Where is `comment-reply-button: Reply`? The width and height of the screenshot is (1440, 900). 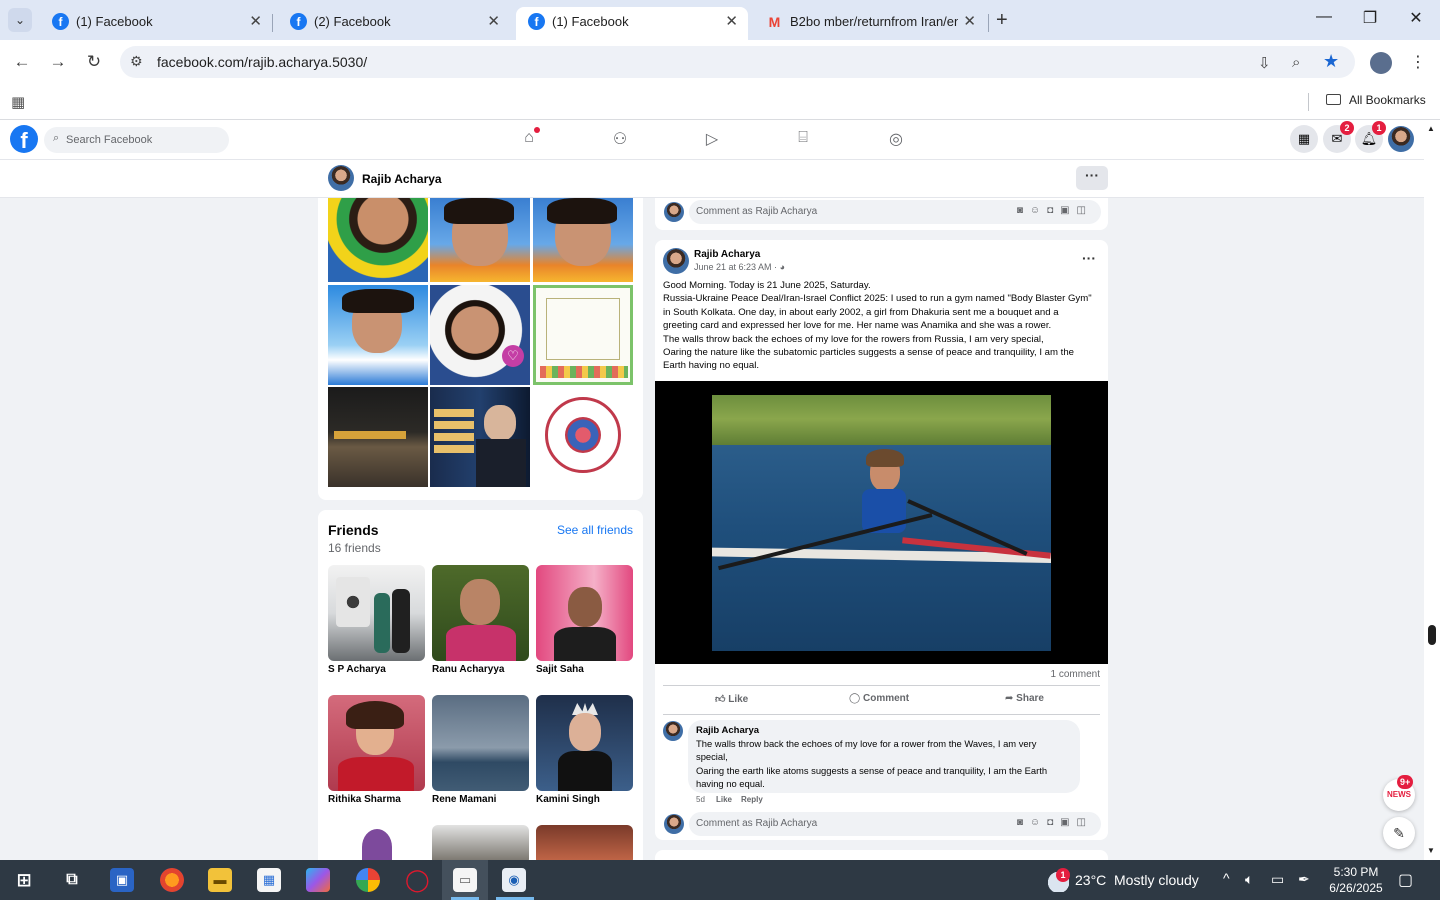
comment-reply-button: Reply is located at coordinates (752, 799).